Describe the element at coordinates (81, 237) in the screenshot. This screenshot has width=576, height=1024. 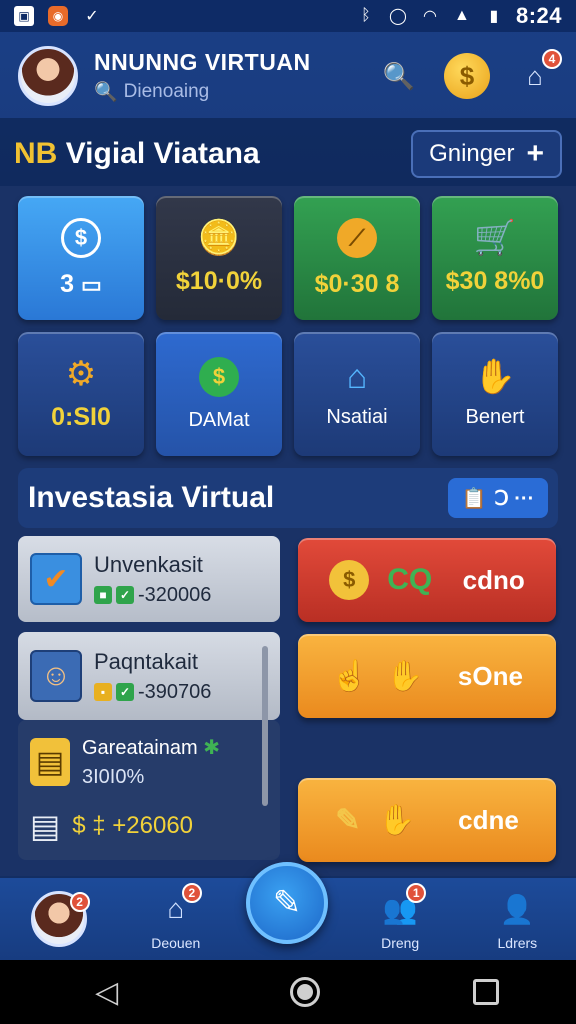
I see `dollar-circle-icon: $` at that location.